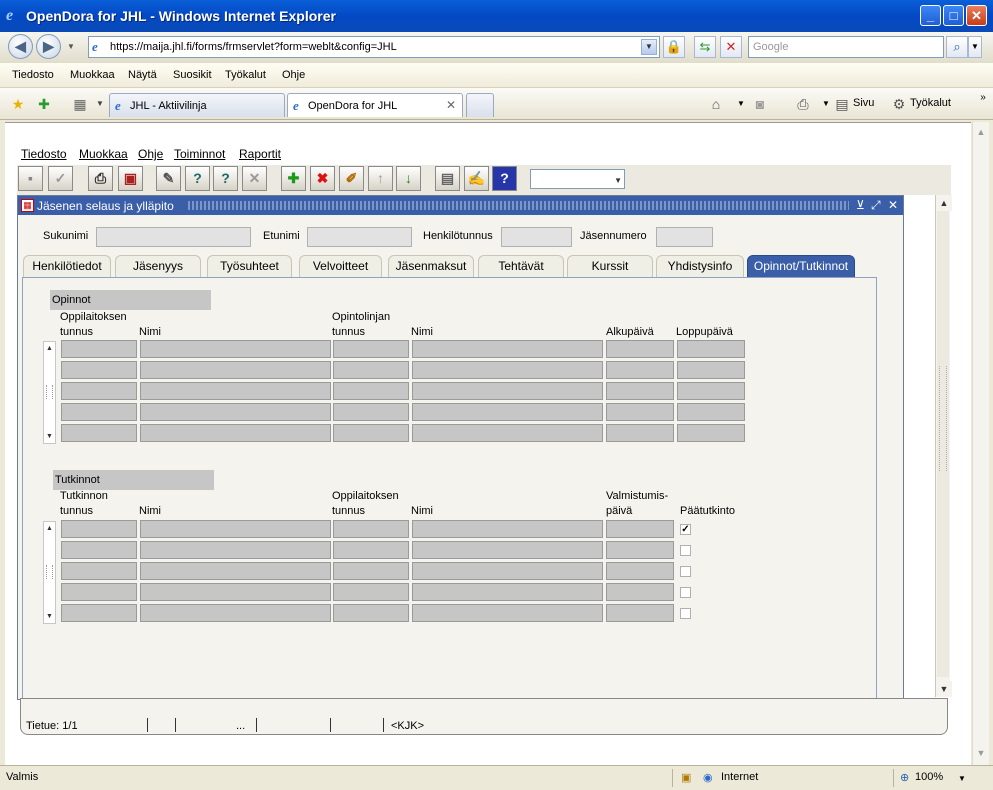 This screenshot has width=993, height=790. I want to click on edit-icon: ✍, so click(476, 178).